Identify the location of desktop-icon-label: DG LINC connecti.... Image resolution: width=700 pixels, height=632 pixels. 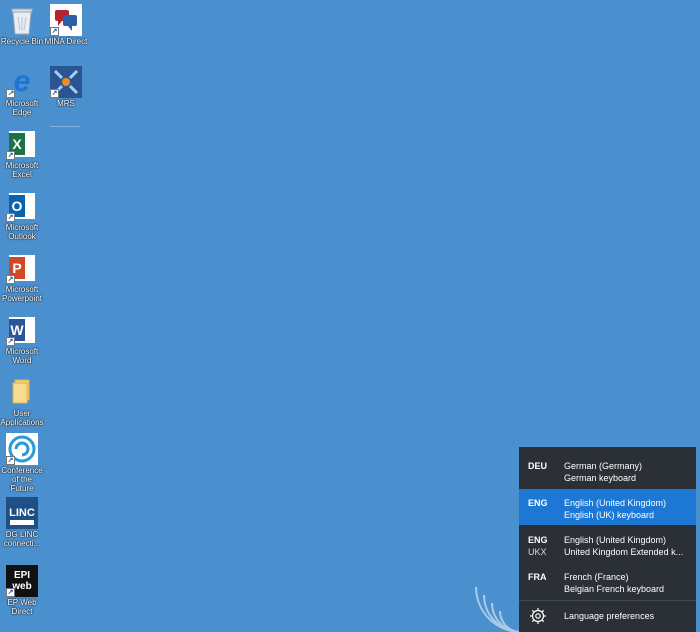
(22, 539).